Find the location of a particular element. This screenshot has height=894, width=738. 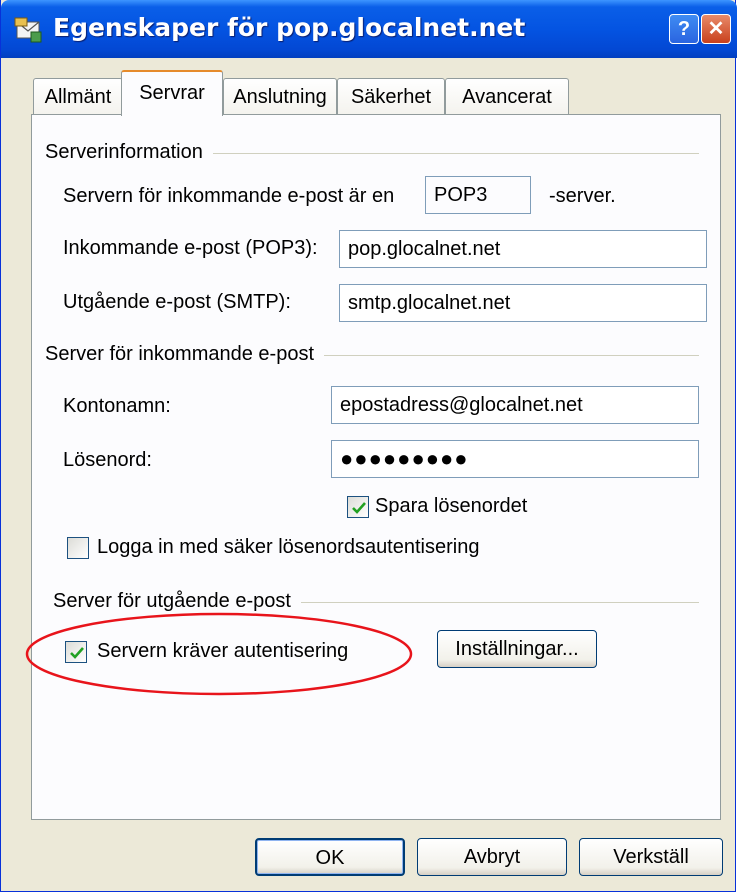

group-label-serverinformation: Serverinformation is located at coordinates (129, 152).